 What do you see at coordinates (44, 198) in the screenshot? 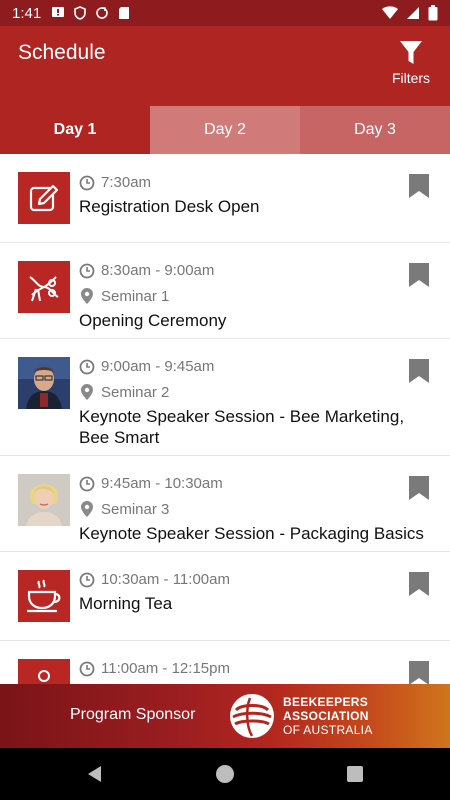
I see `pencil-edit-icon` at bounding box center [44, 198].